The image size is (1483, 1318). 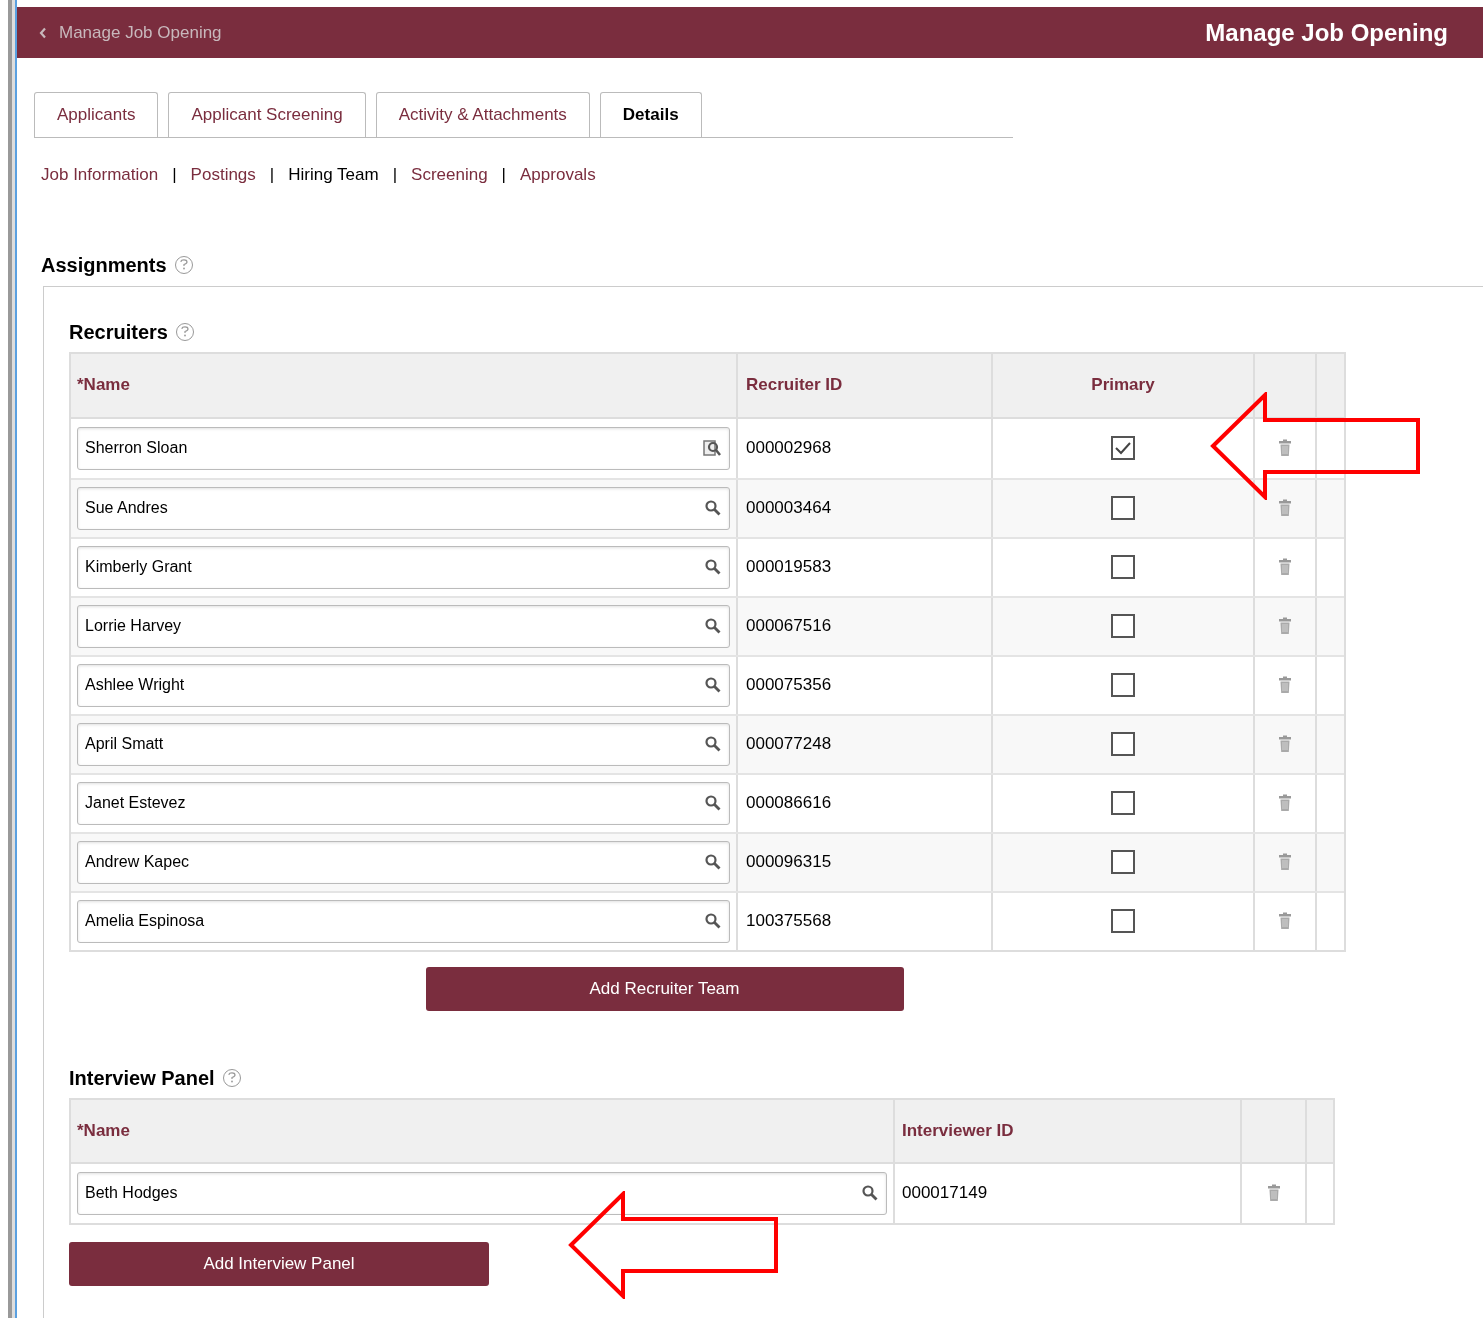 I want to click on section-title: Recruiters, so click(x=118, y=332).